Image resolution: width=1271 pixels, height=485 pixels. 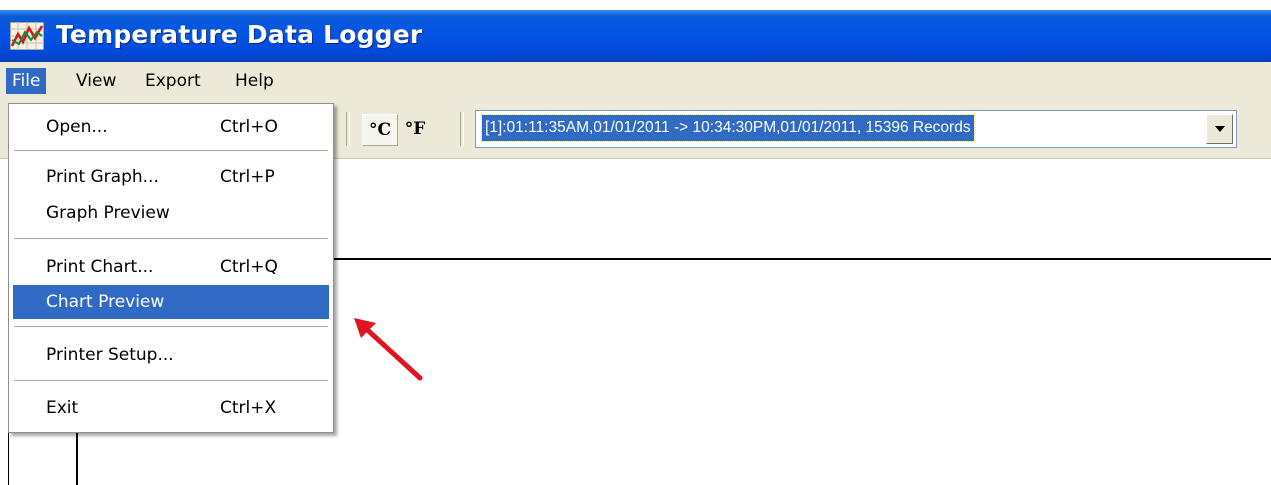 I want to click on menu-item-shortcut: Ctrl+Q, so click(x=249, y=267).